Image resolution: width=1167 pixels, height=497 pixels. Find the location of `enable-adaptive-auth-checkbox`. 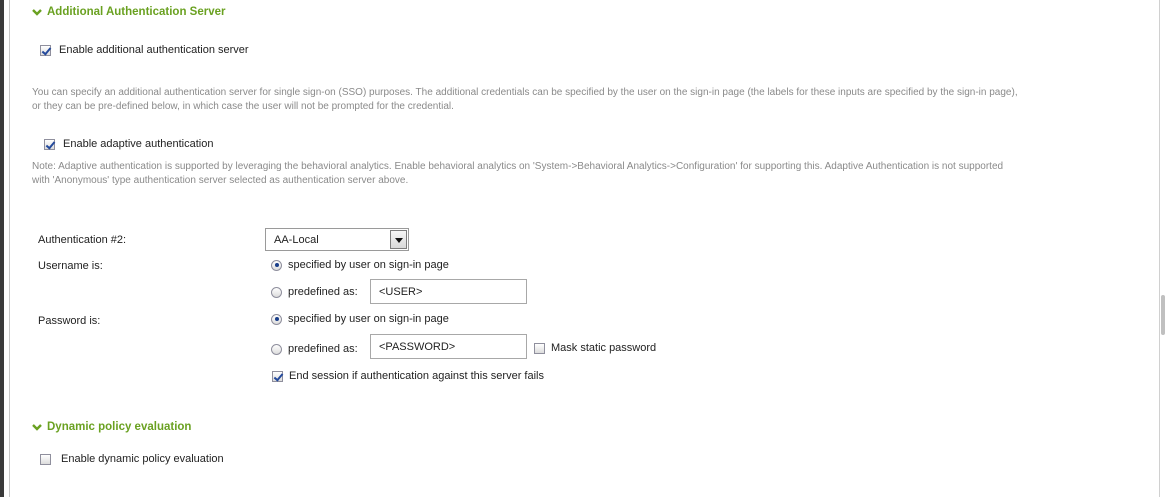

enable-adaptive-auth-checkbox is located at coordinates (49, 144).